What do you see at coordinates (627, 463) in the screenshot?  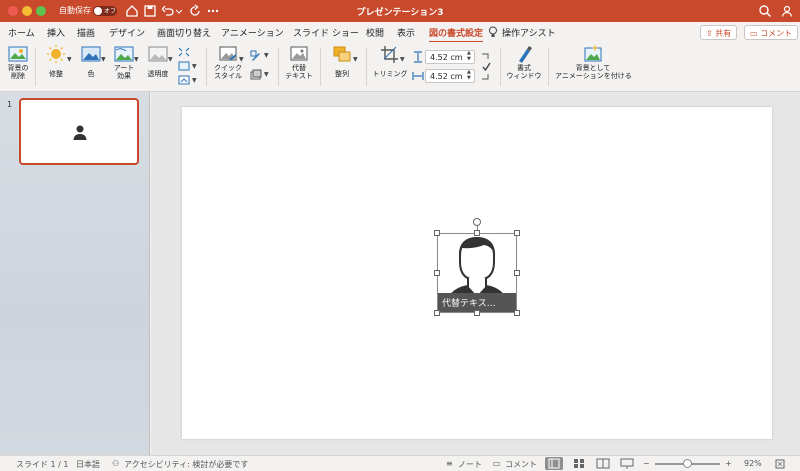 I see `slideshow-view-button` at bounding box center [627, 463].